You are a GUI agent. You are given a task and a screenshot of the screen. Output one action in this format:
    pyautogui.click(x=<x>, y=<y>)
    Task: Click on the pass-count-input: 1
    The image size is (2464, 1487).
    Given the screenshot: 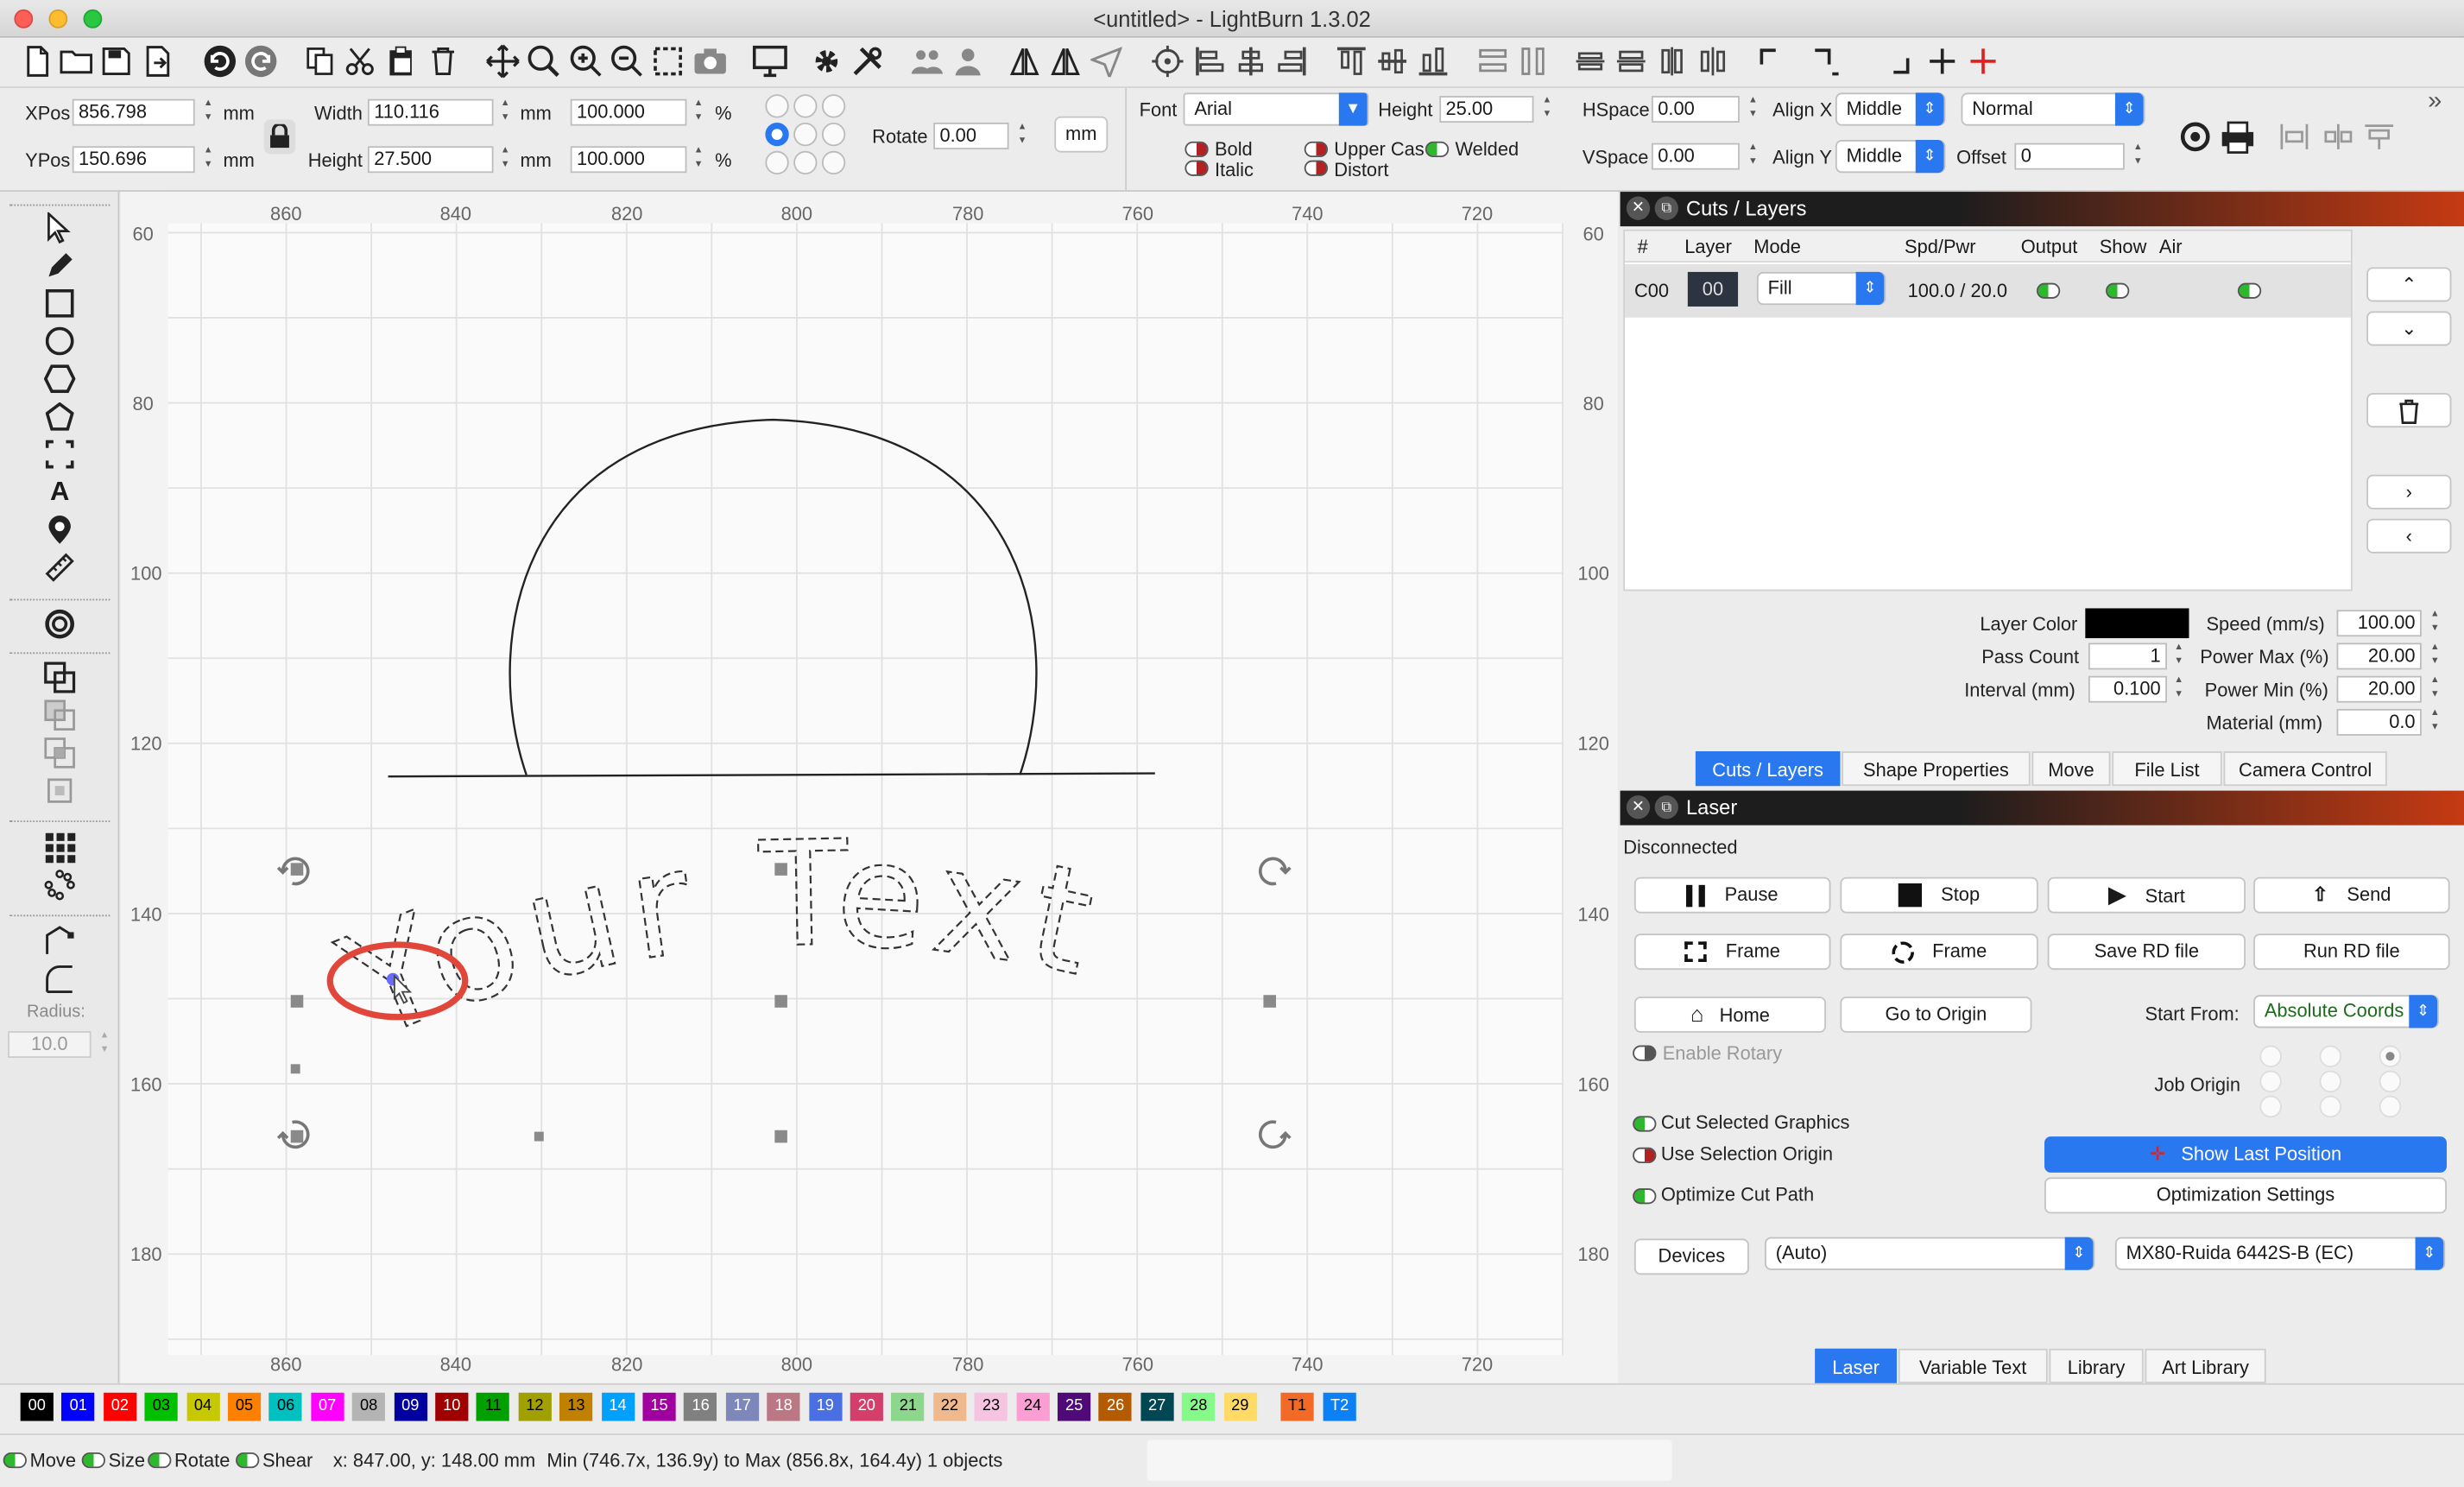 What is the action you would take?
    pyautogui.click(x=2127, y=656)
    